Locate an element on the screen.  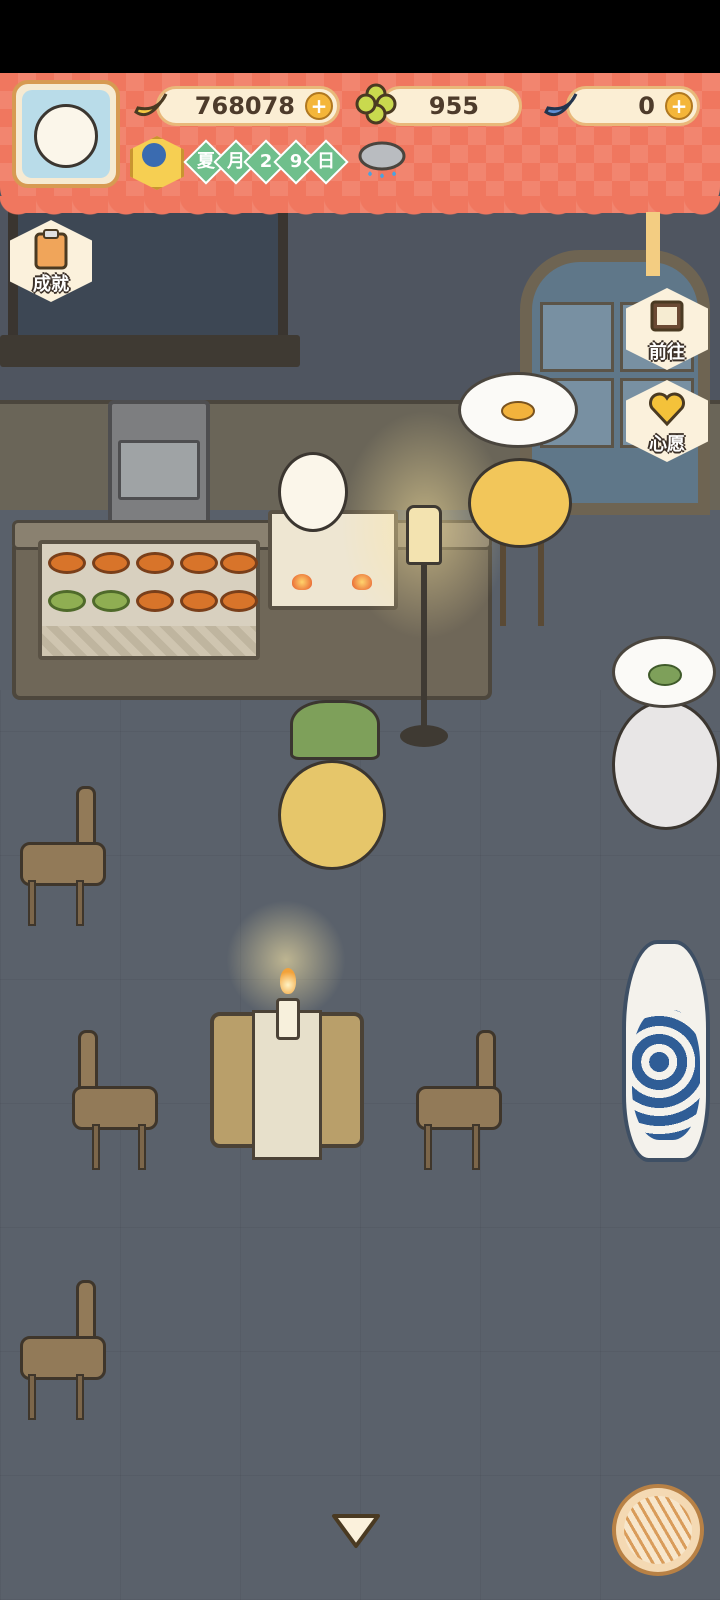
food-display-case is located at coordinates (149, 600).